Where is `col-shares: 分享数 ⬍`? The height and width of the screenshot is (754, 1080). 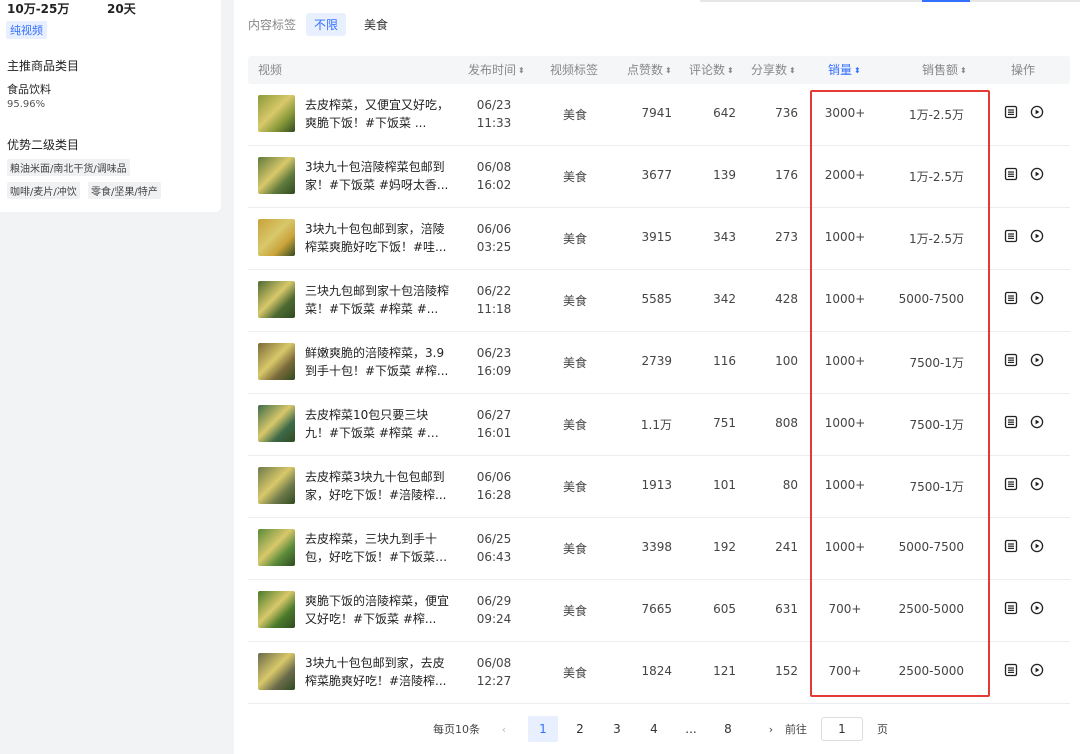 col-shares: 分享数 ⬍ is located at coordinates (773, 70).